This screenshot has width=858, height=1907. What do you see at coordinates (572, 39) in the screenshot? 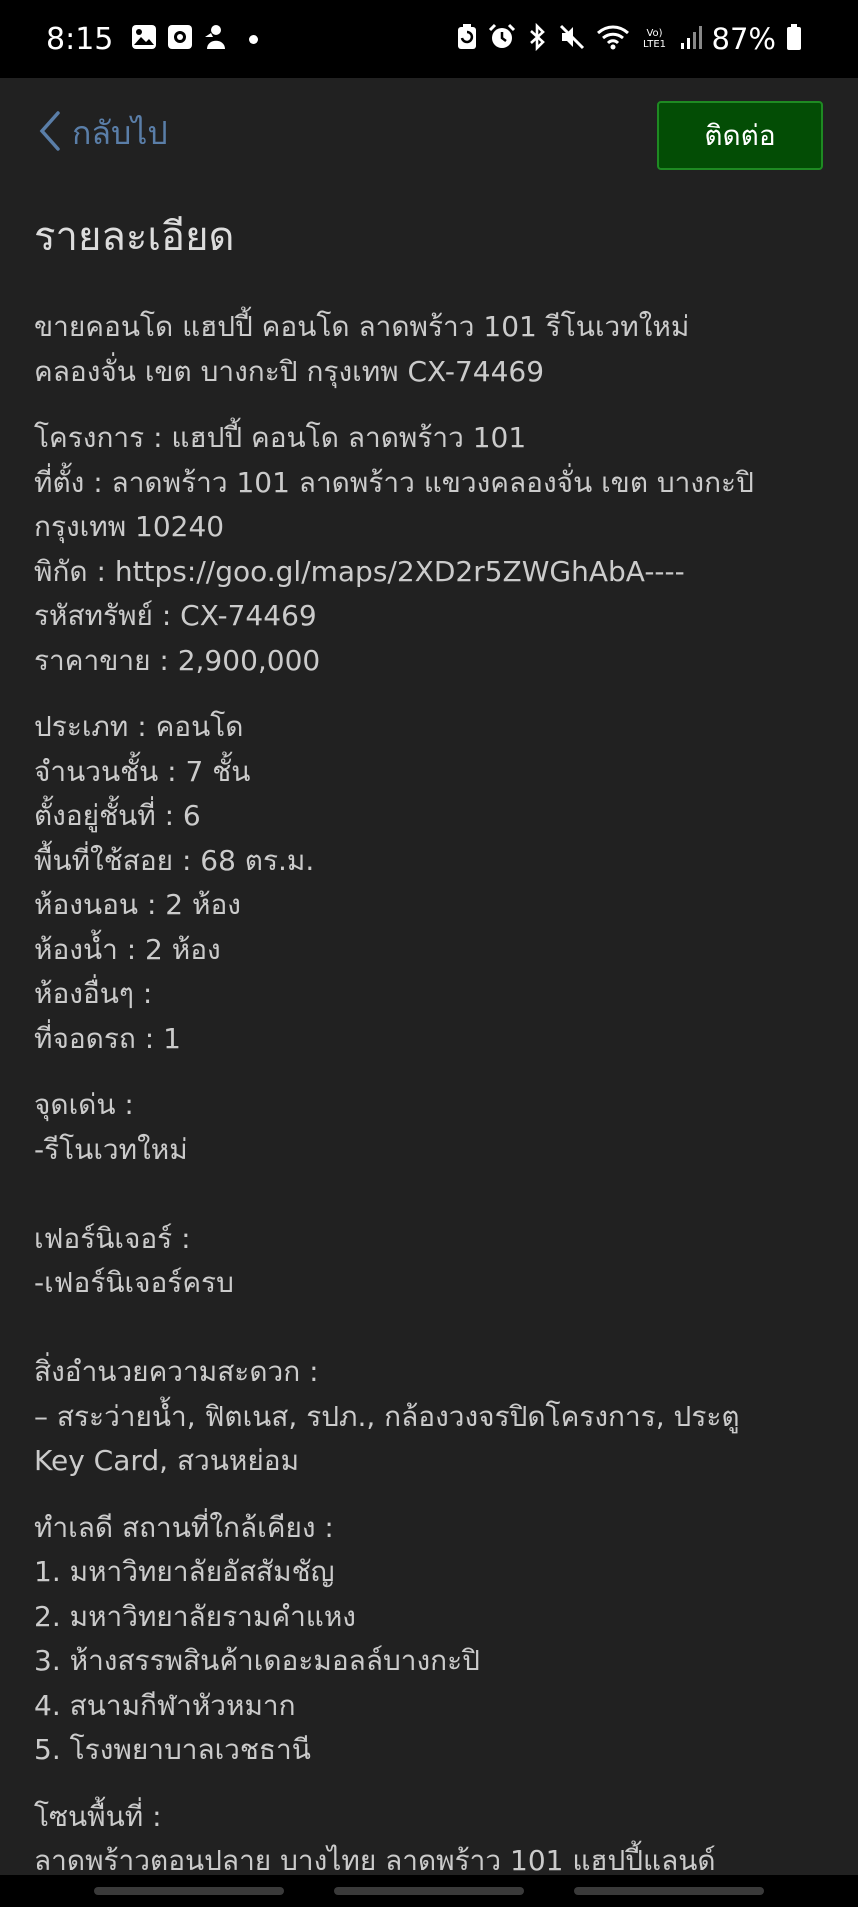
I see `mute-icon` at bounding box center [572, 39].